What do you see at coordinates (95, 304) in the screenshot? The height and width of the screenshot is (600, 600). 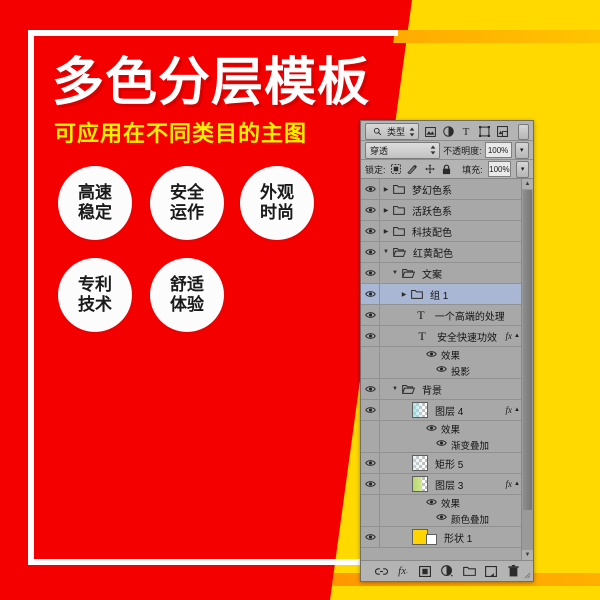 I see `badge-line-2: 技术` at bounding box center [95, 304].